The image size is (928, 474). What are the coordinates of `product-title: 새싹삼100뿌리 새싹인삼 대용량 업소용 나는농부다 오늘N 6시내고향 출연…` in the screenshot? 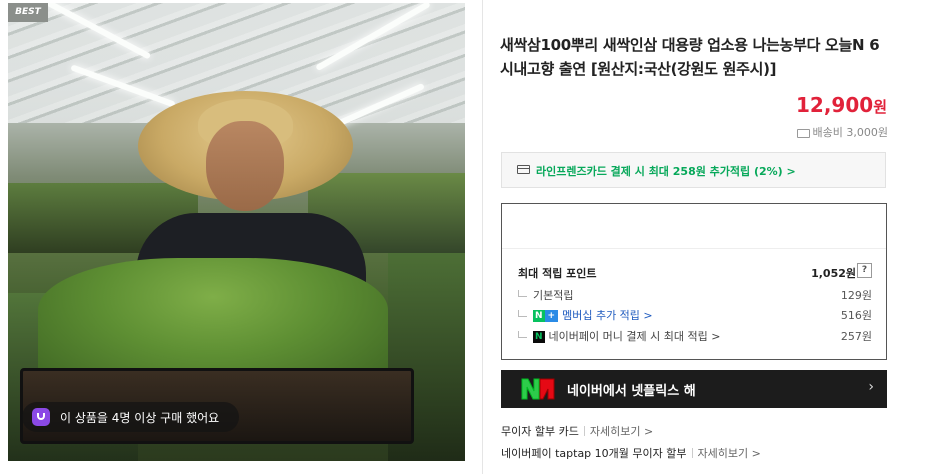 It's located at (690, 57).